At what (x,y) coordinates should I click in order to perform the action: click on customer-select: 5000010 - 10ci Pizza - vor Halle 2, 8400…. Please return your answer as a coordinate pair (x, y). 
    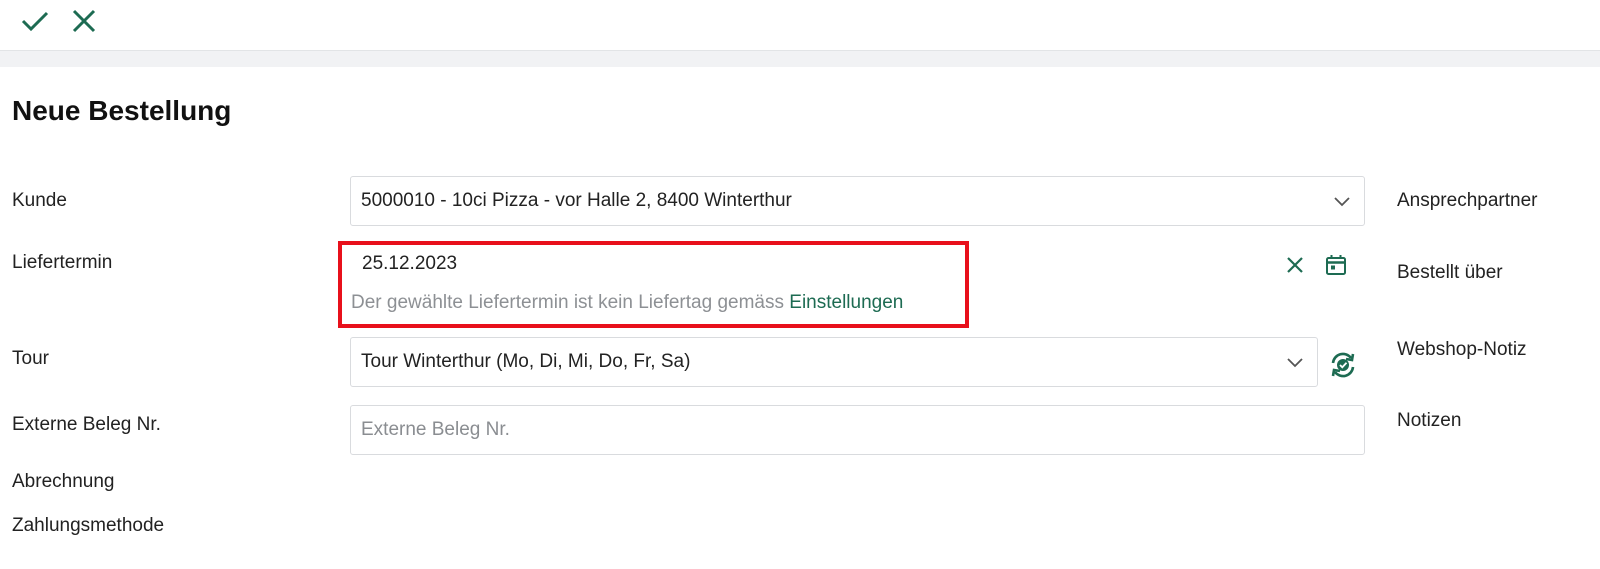
    Looking at the image, I should click on (857, 201).